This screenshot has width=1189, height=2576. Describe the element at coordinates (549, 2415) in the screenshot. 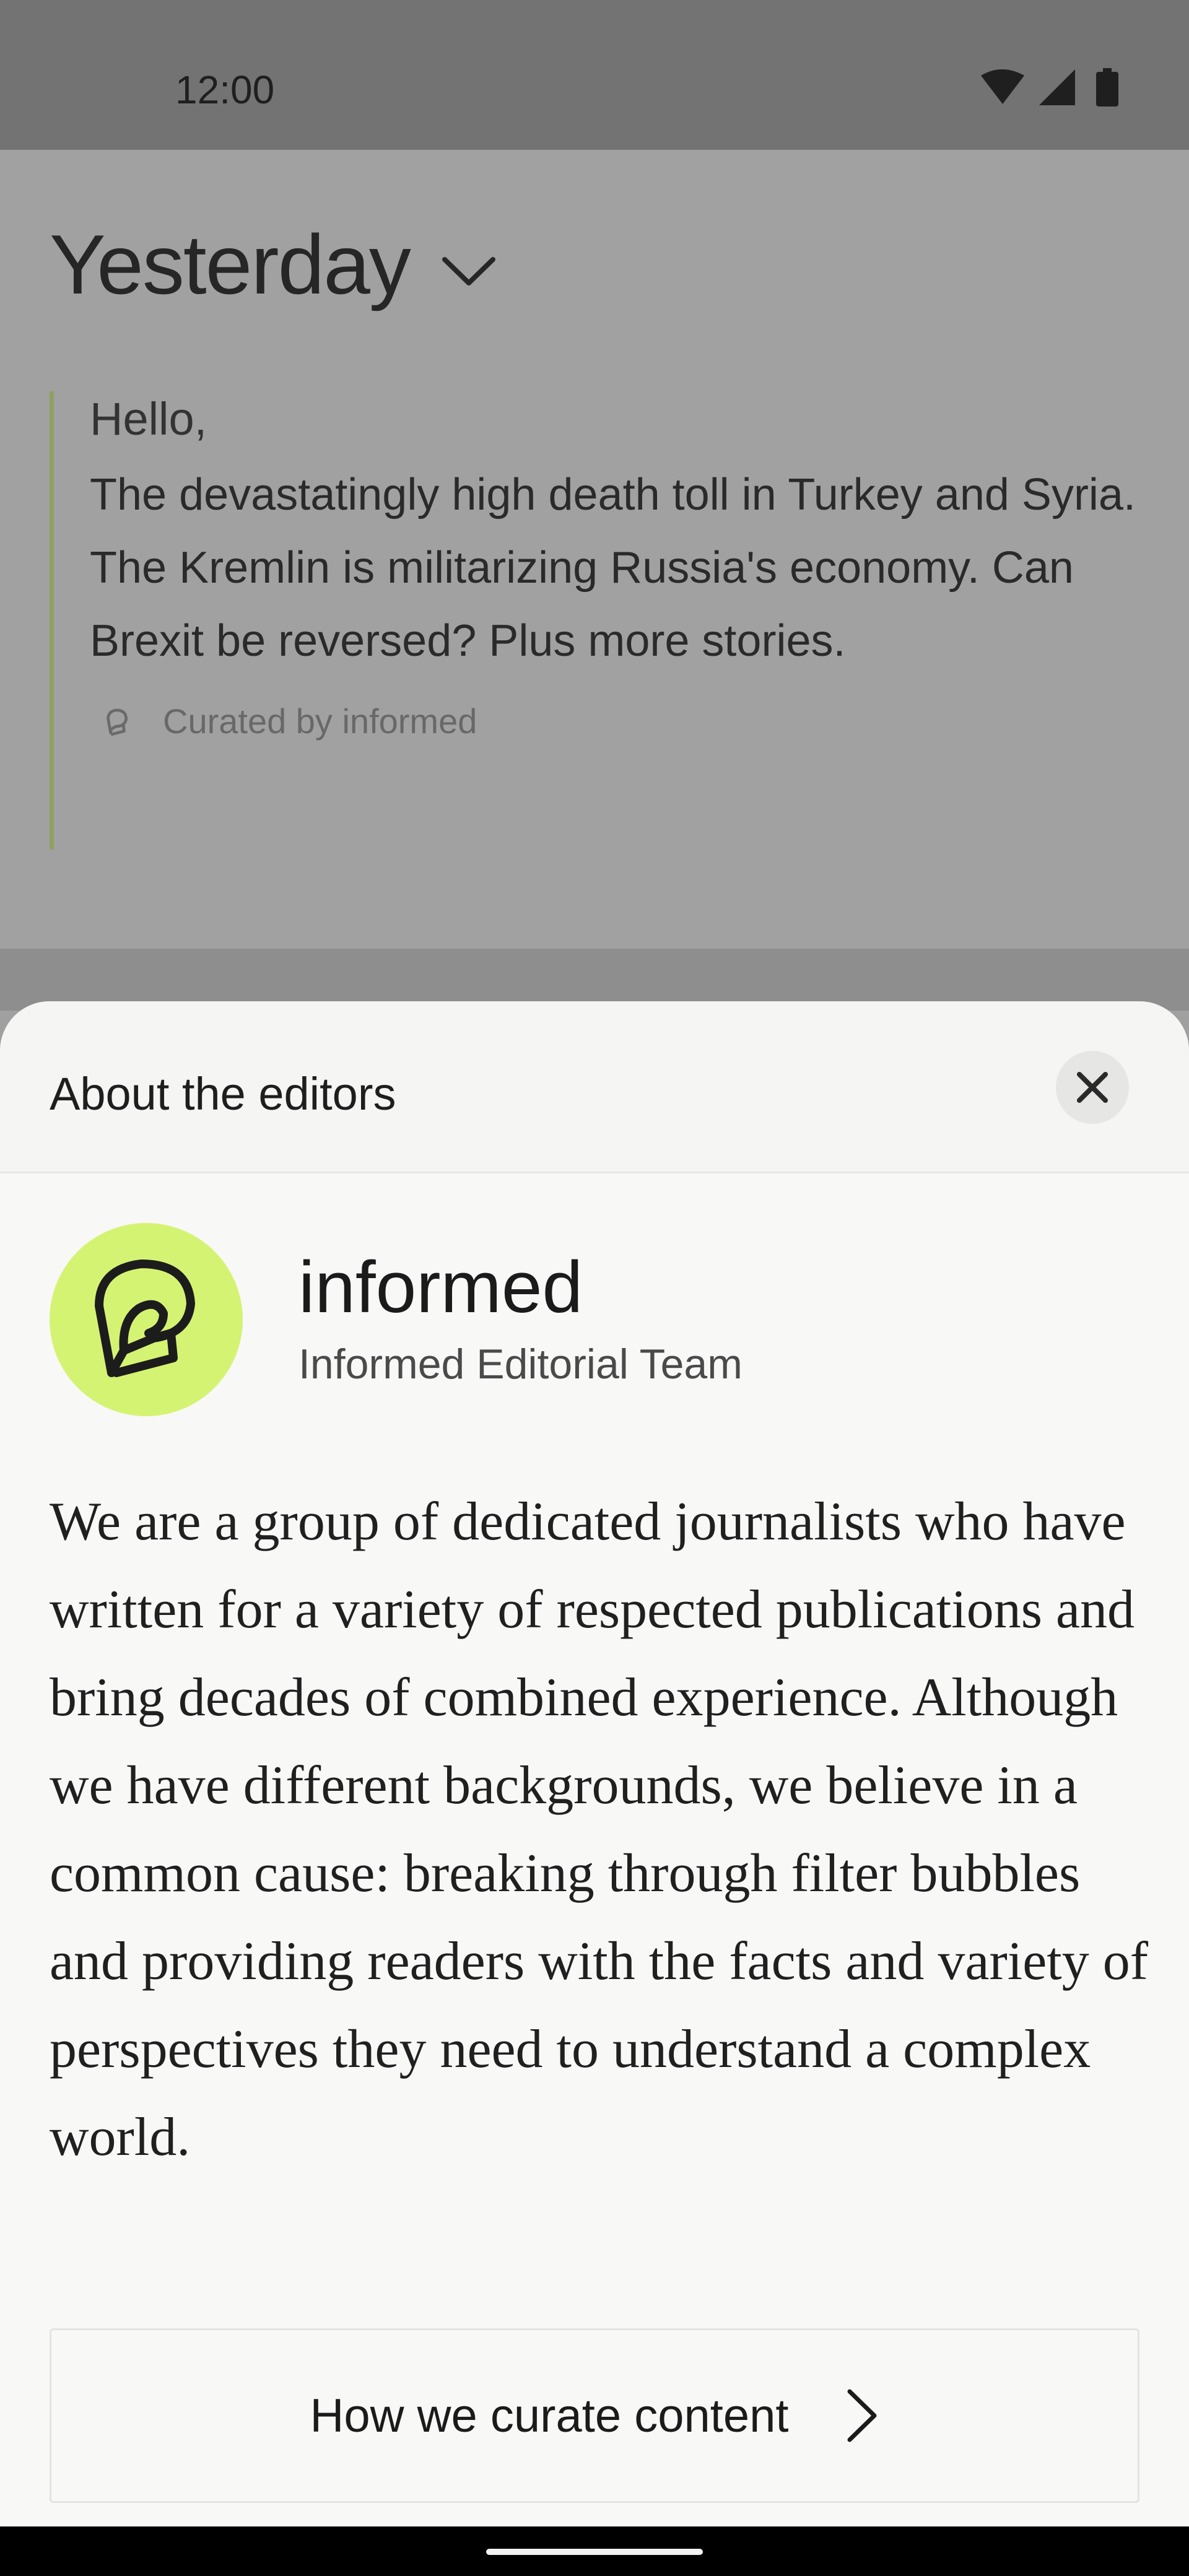

I see `curate-button-label: How we curate content` at that location.